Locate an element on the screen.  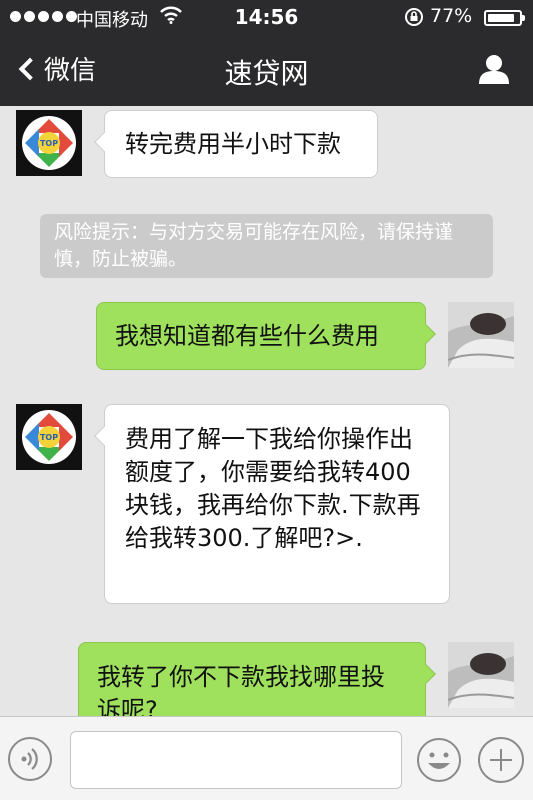
plus-icon is located at coordinates (501, 760).